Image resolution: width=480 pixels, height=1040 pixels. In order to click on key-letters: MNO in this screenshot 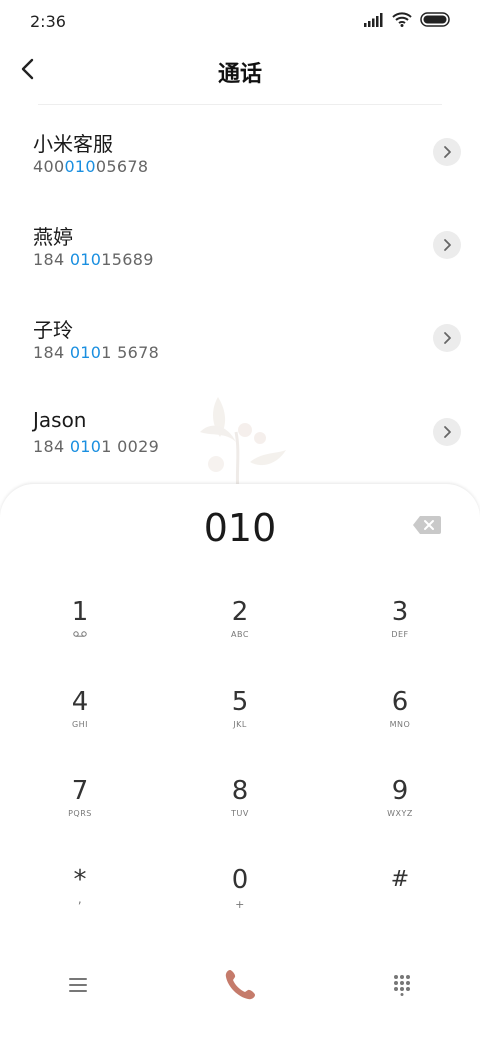, I will do `click(400, 724)`.